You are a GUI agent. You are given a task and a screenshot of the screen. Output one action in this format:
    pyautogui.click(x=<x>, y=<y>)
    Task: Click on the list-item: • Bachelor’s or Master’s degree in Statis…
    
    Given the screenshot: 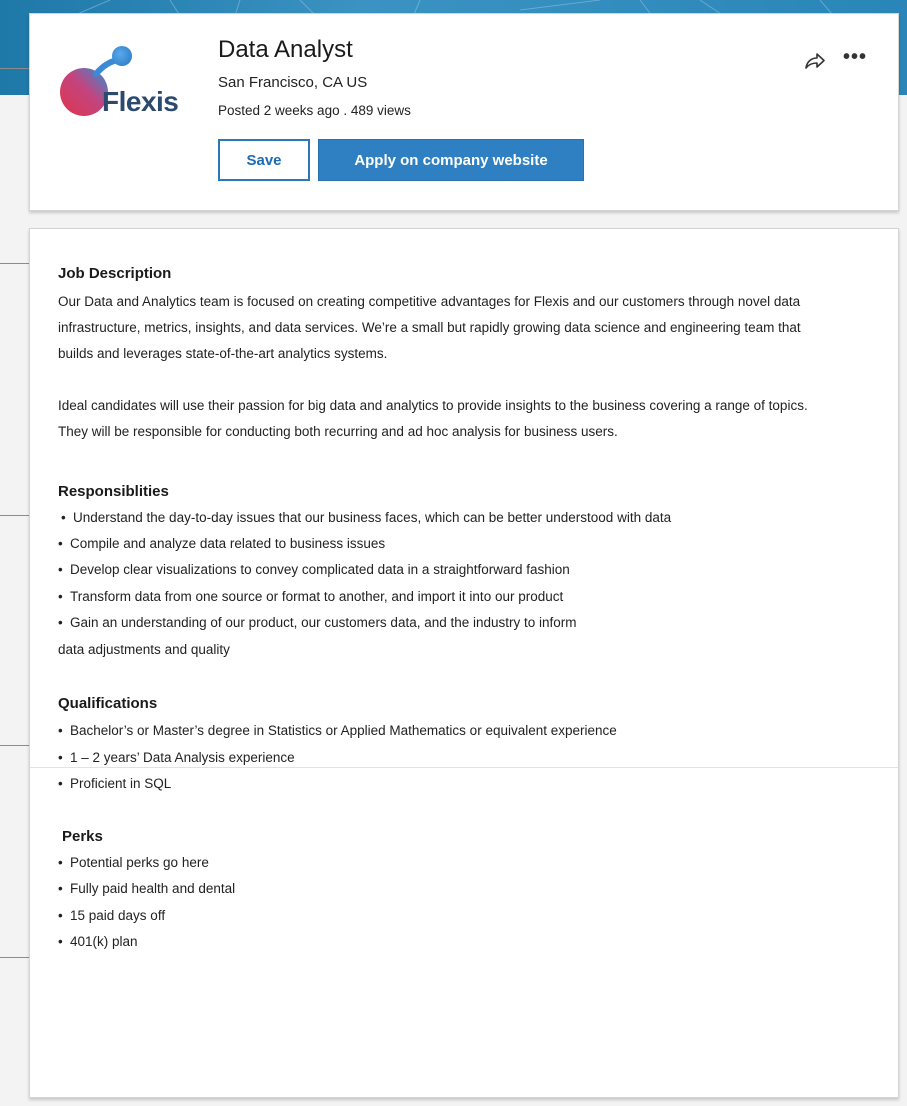 What is the action you would take?
    pyautogui.click(x=337, y=730)
    